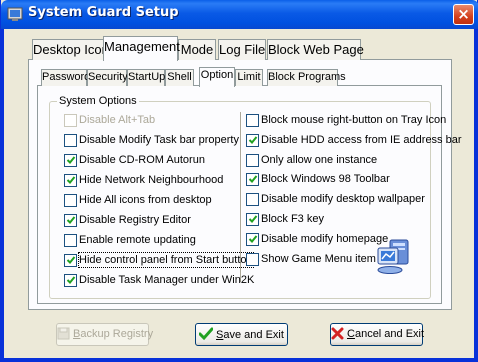  What do you see at coordinates (159, 140) in the screenshot?
I see `option-label: Disable Modify Task bar property` at bounding box center [159, 140].